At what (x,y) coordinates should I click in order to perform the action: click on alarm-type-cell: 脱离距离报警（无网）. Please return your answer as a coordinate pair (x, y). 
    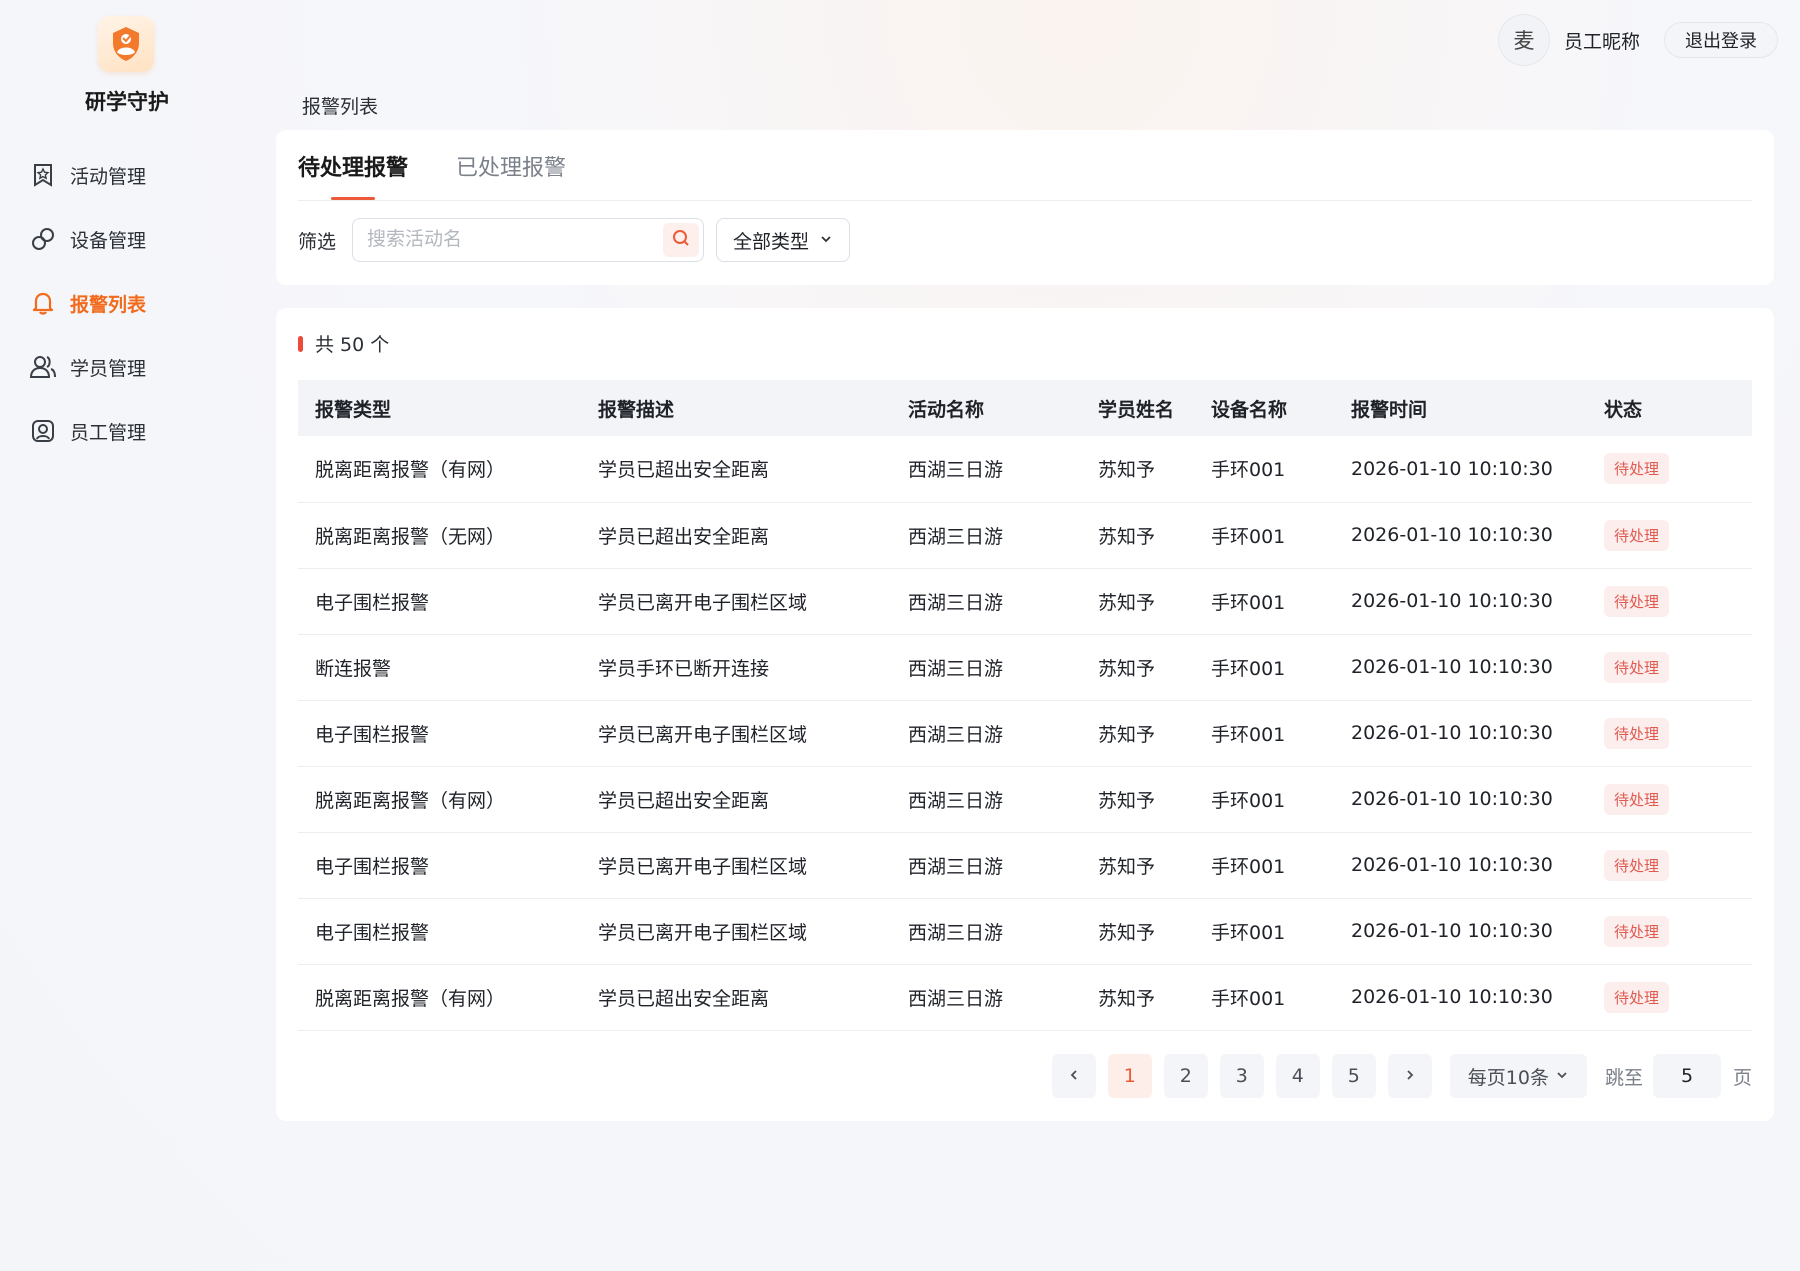
    Looking at the image, I should click on (410, 536).